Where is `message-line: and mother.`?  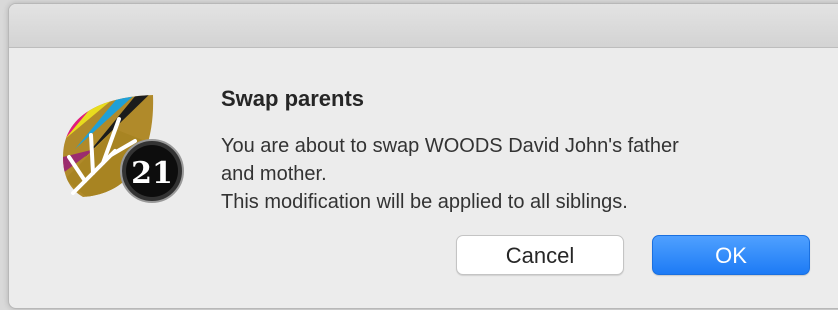 message-line: and mother. is located at coordinates (274, 174).